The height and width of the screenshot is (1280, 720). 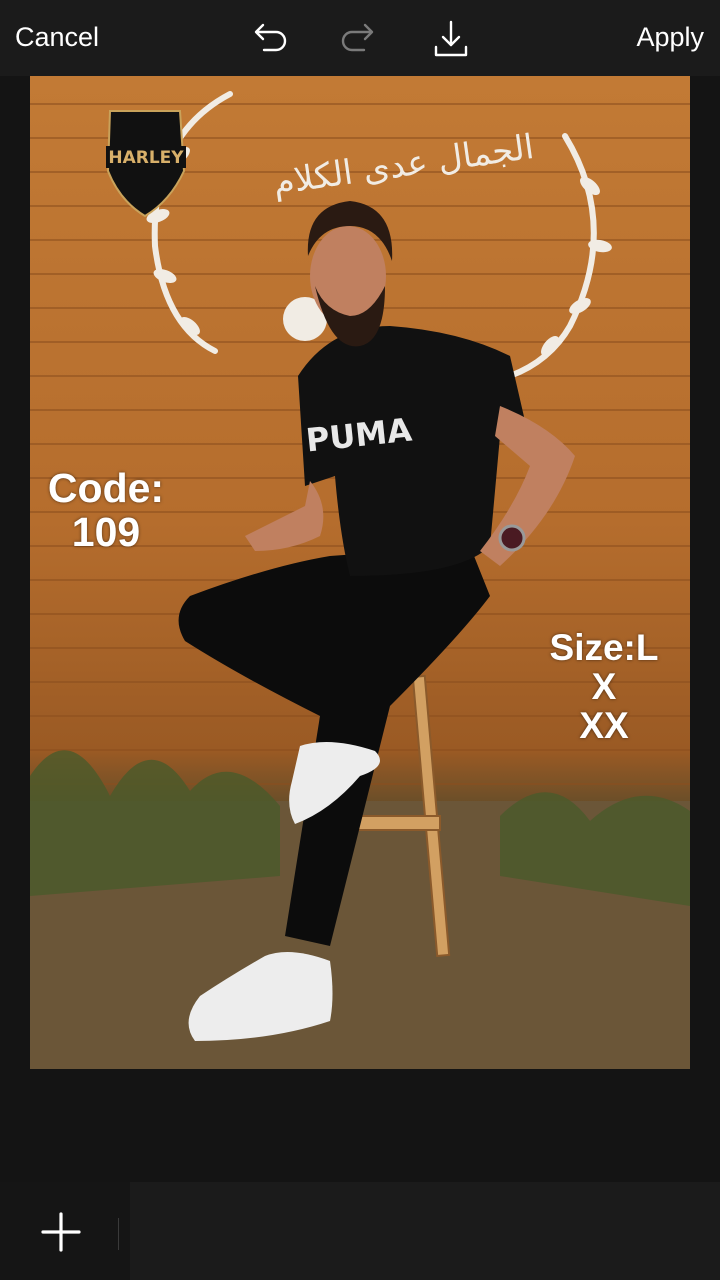 I want to click on redo-icon, so click(x=359, y=39).